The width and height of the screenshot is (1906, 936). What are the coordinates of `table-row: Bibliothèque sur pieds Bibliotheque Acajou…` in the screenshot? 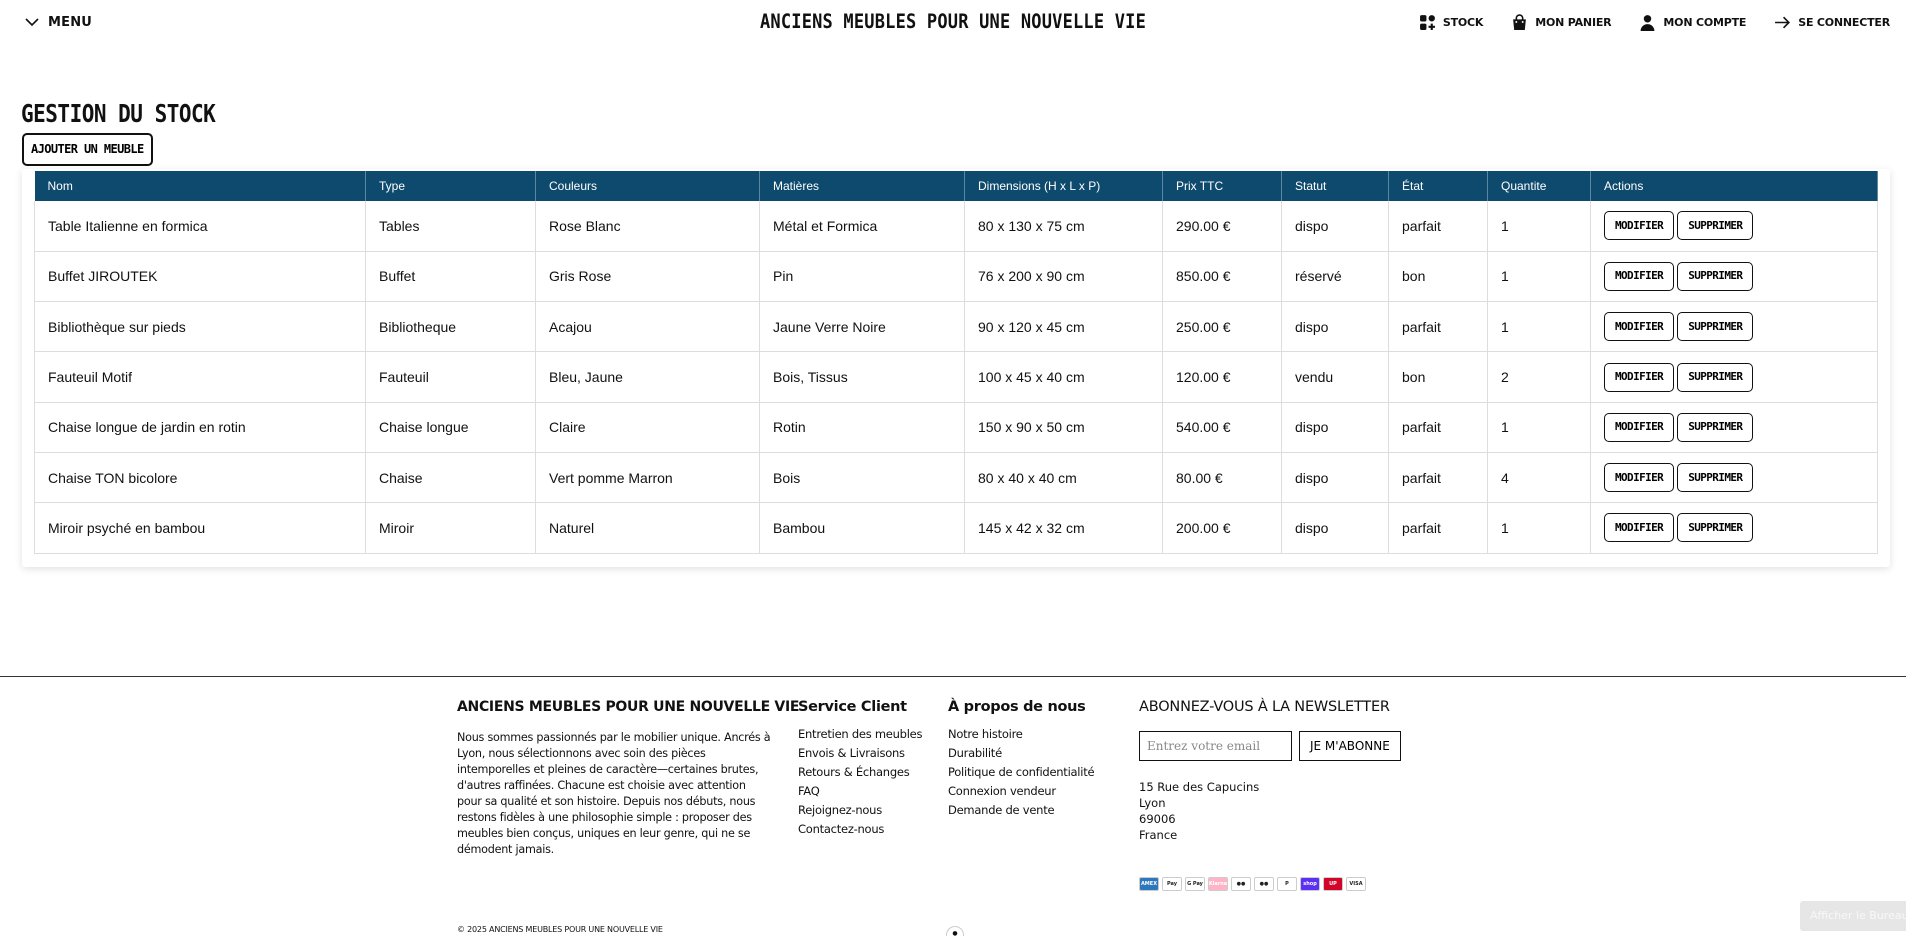 It's located at (956, 327).